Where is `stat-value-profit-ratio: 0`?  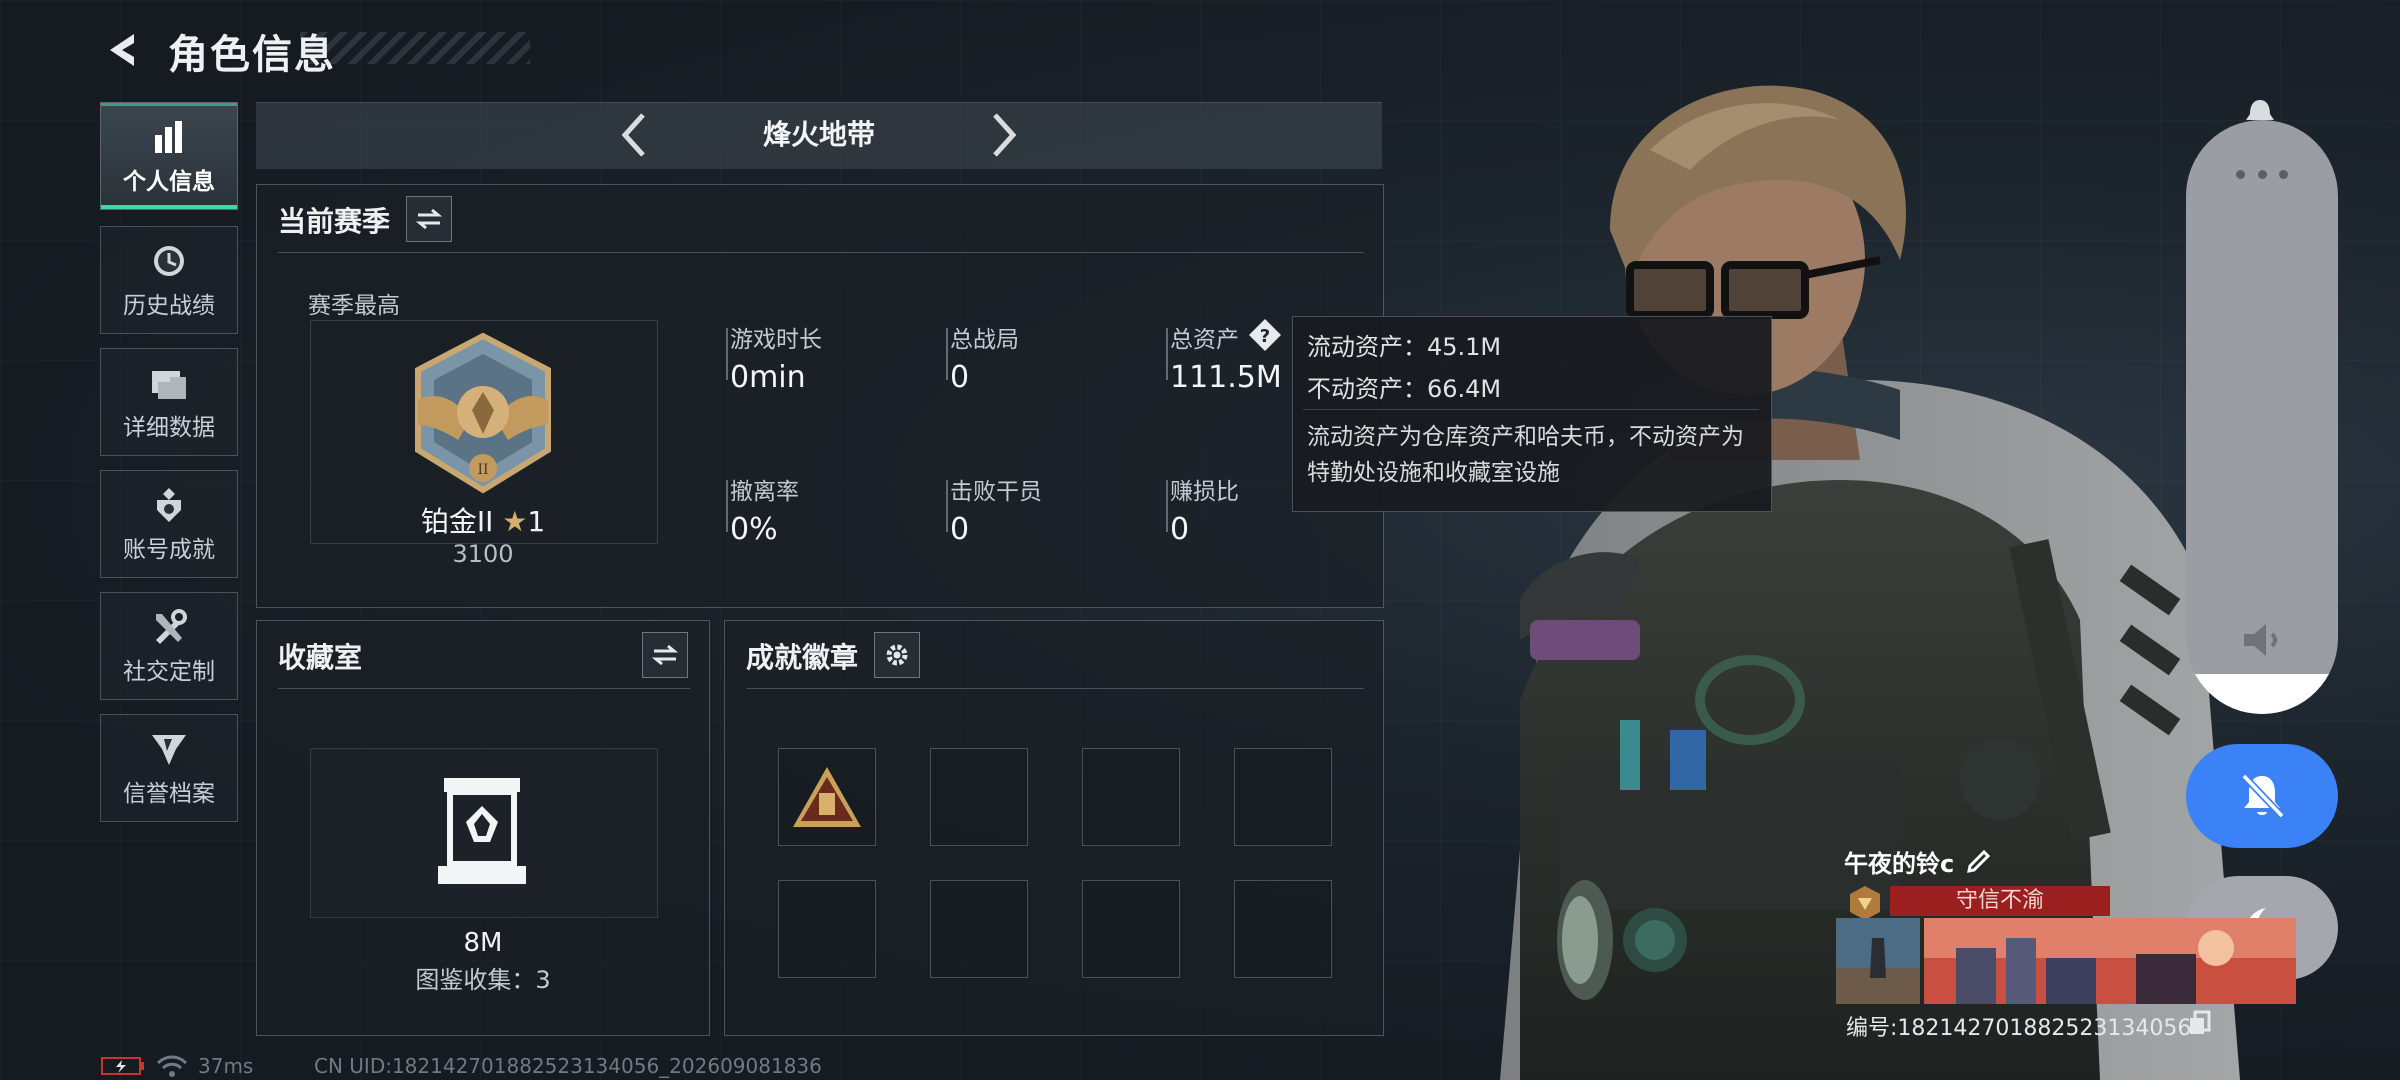 stat-value-profit-ratio: 0 is located at coordinates (1180, 529).